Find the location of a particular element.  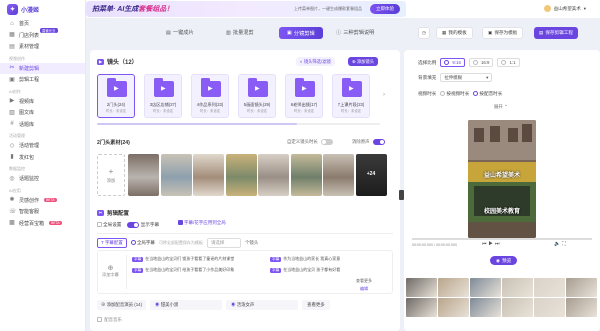

nav-section-title: AI应用 is located at coordinates (15, 190).